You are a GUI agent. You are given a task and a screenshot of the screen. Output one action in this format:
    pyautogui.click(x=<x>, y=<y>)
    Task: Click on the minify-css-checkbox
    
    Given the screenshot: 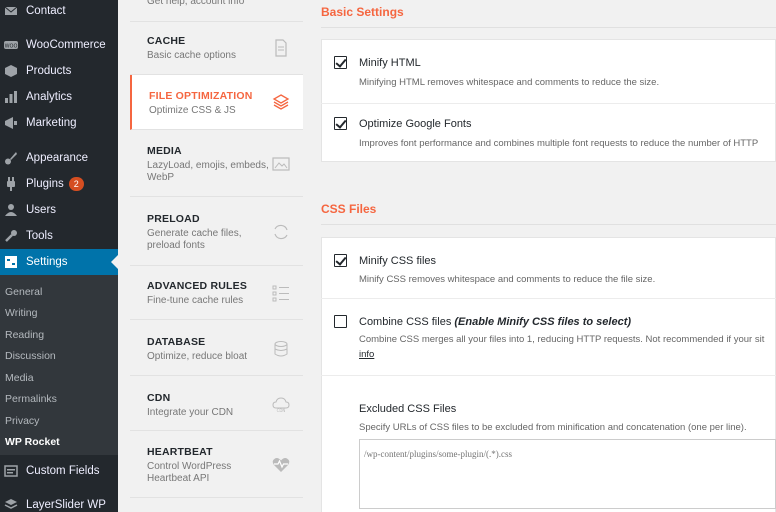 What is the action you would take?
    pyautogui.click(x=340, y=260)
    